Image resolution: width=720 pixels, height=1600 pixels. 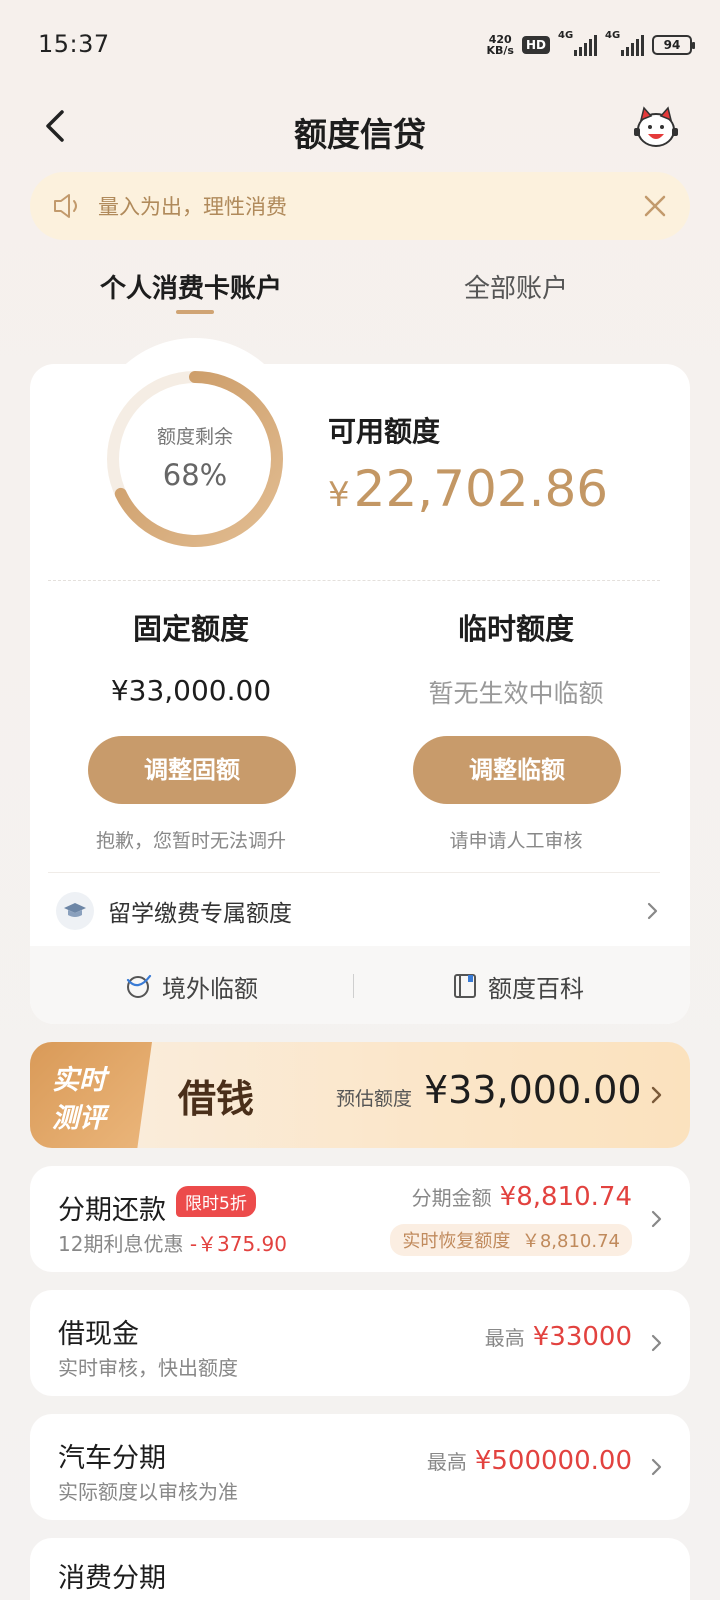 What do you see at coordinates (79, 1080) in the screenshot?
I see `tag-line: 实时` at bounding box center [79, 1080].